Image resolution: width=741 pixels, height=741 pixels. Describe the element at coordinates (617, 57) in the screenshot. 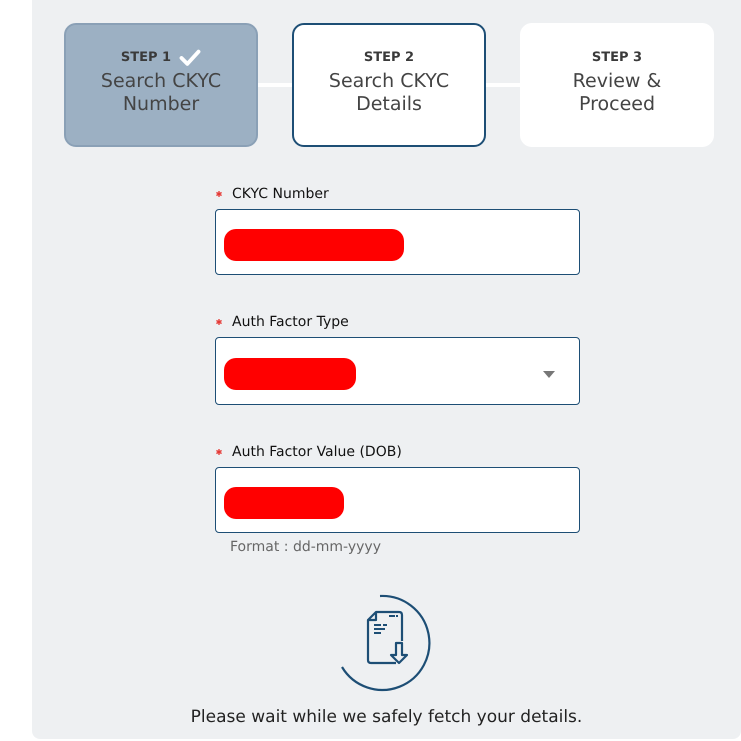

I see `step-label: STEP 3` at that location.